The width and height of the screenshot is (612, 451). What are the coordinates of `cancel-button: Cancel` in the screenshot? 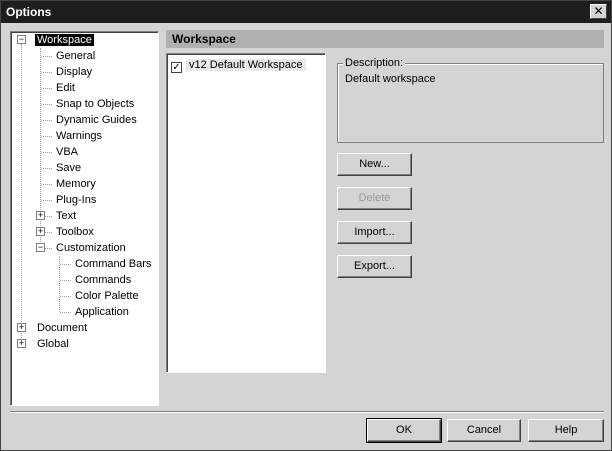 It's located at (484, 430).